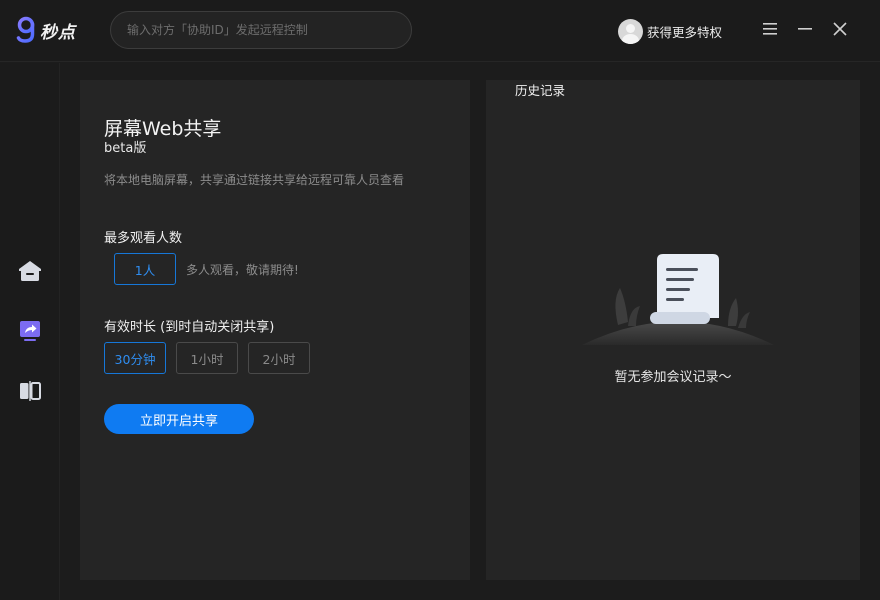 The height and width of the screenshot is (600, 880). I want to click on remote-id-input, so click(261, 30).